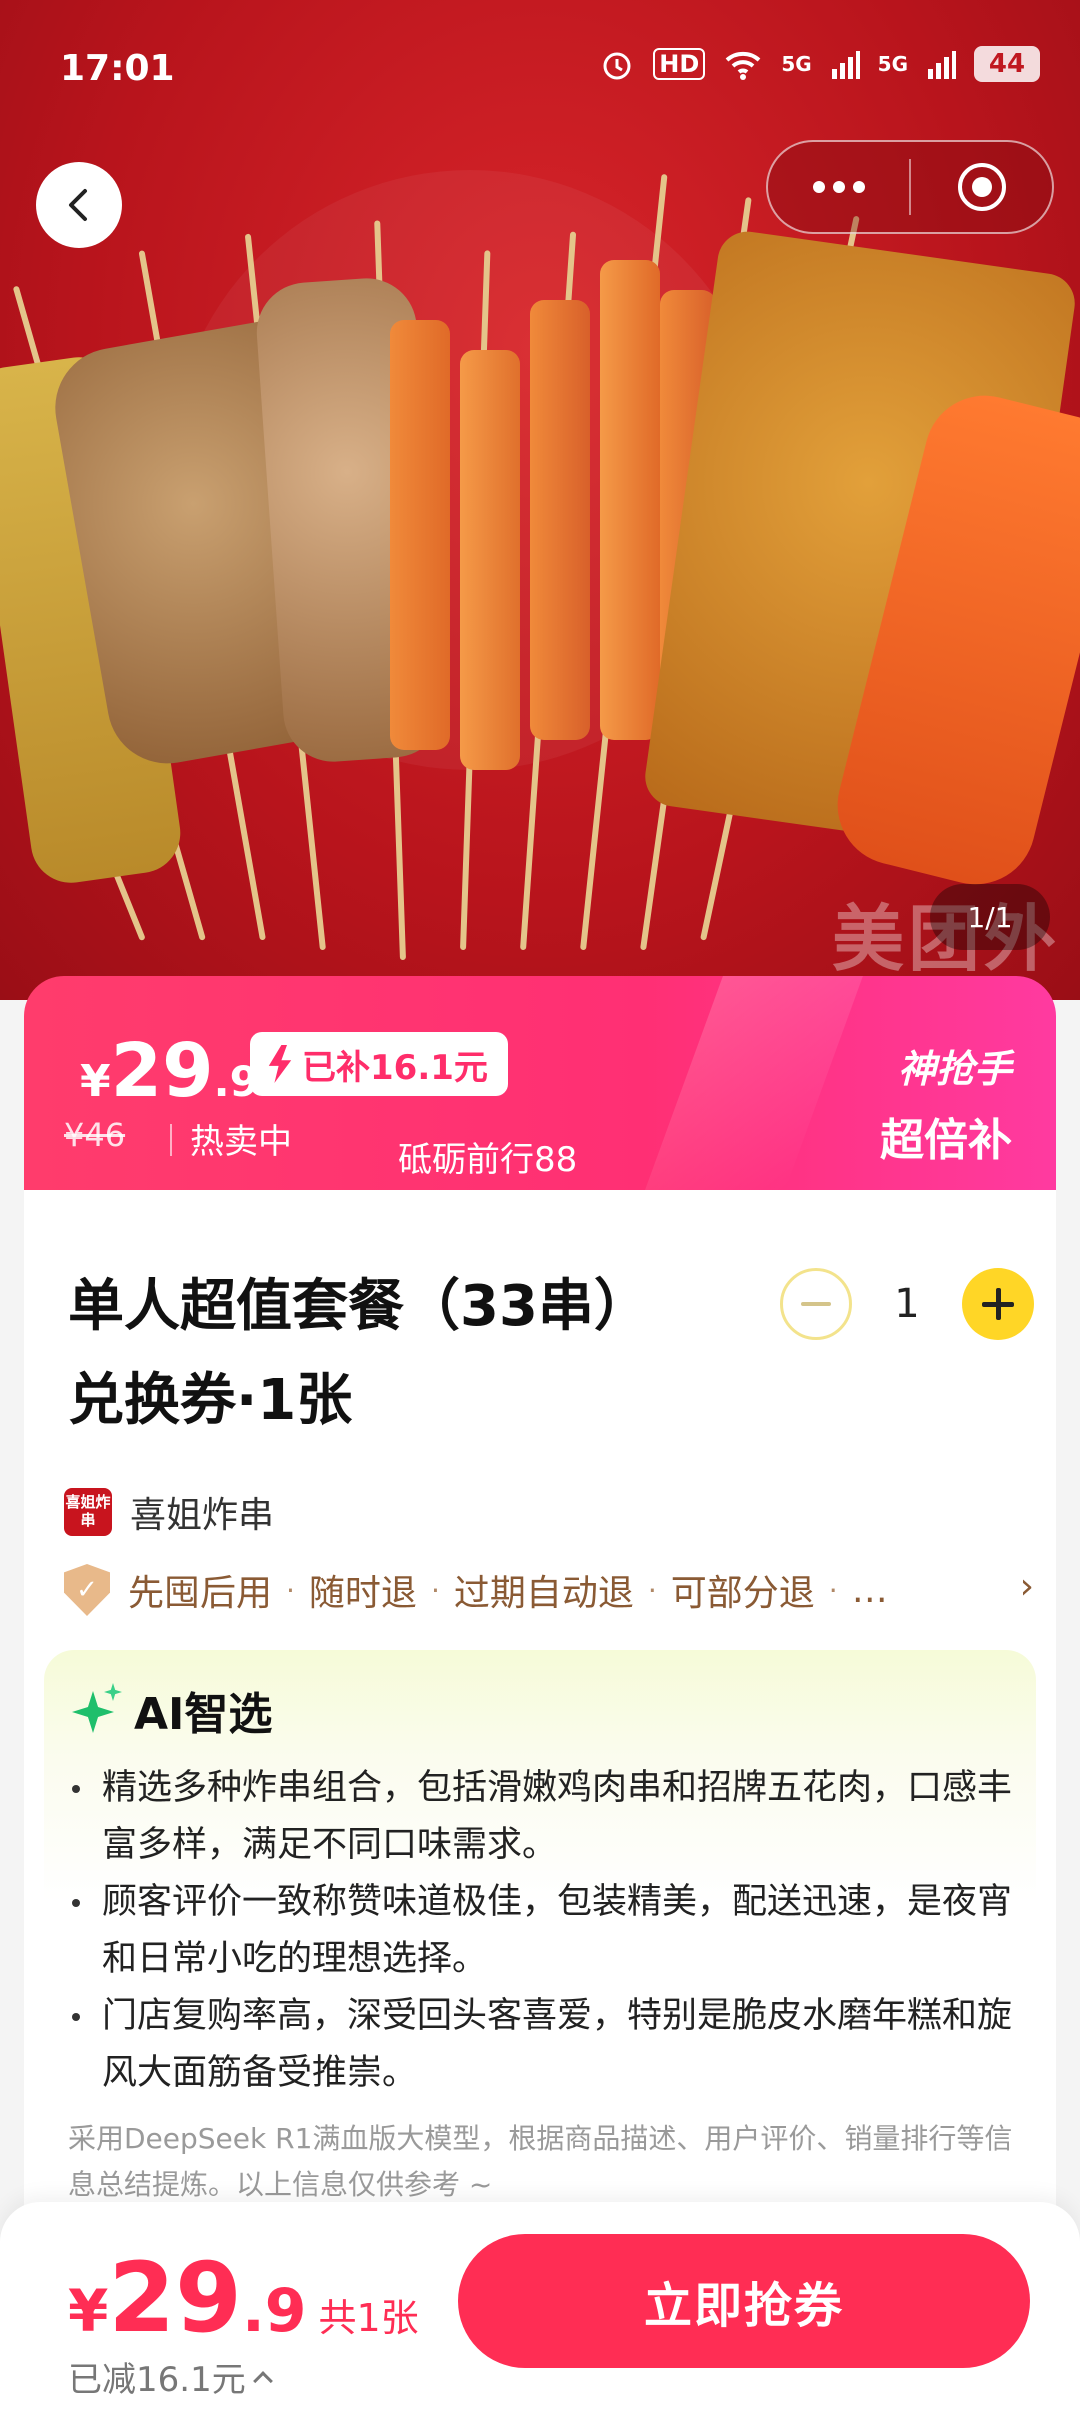 This screenshot has width=1080, height=2412. Describe the element at coordinates (171, 1140) in the screenshot. I see `divider` at that location.